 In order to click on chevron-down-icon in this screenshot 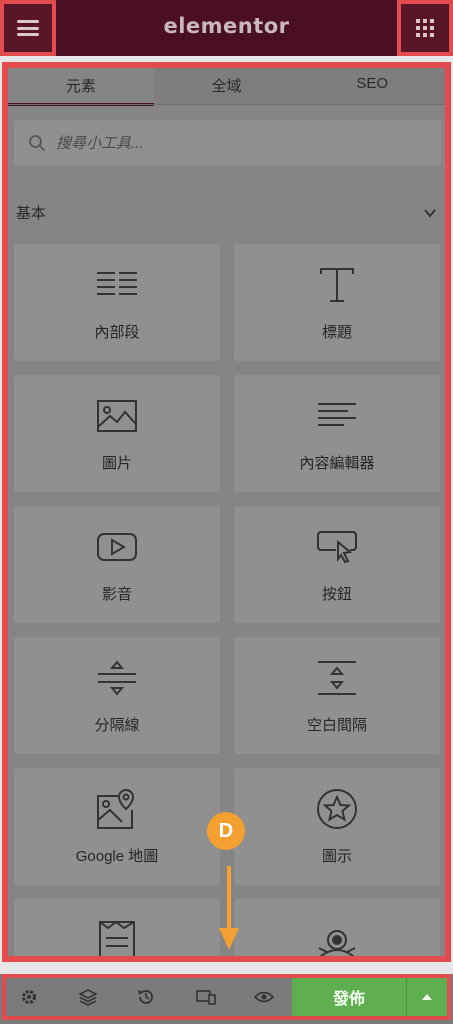, I will do `click(430, 213)`.